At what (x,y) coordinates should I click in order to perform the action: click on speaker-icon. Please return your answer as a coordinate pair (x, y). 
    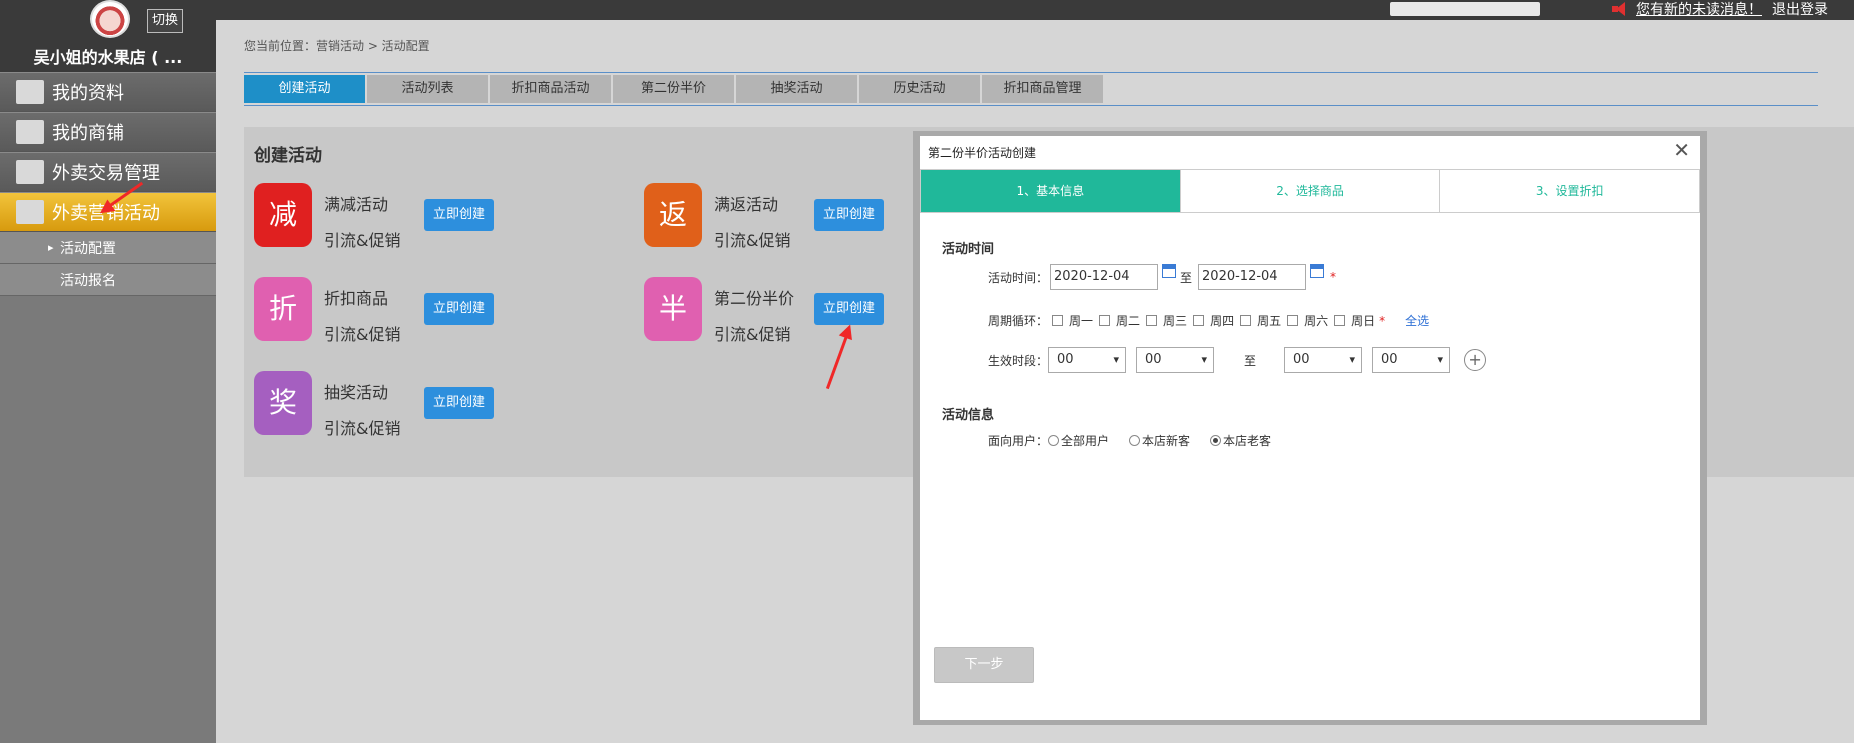
    Looking at the image, I should click on (1621, 9).